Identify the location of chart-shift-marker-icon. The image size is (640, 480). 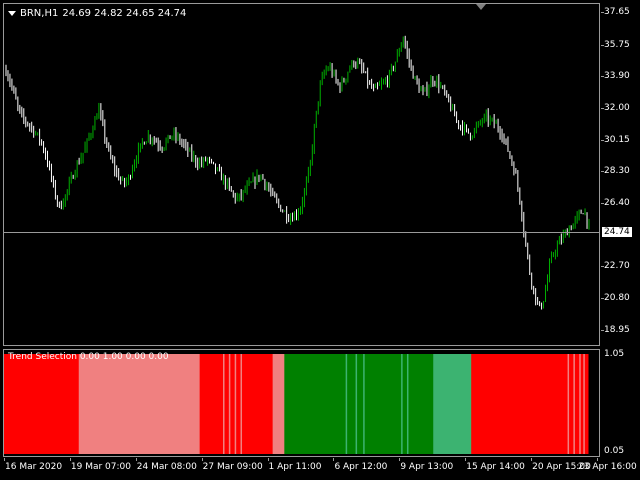
(481, 7).